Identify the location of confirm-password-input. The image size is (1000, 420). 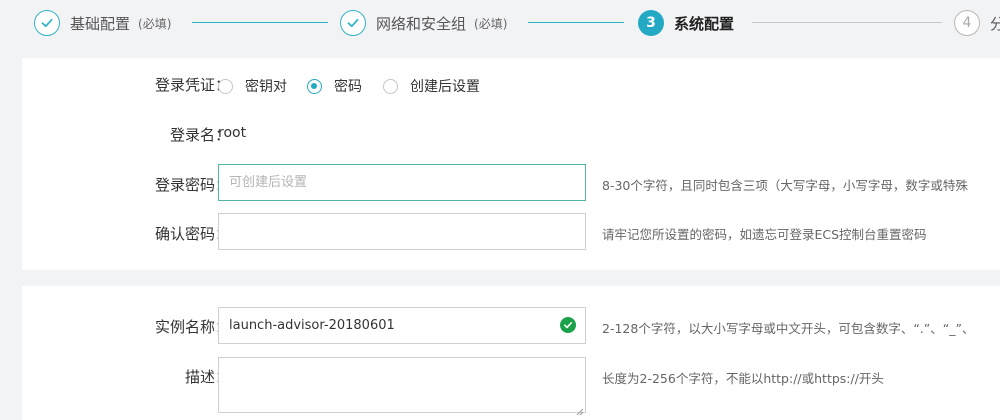
(402, 231).